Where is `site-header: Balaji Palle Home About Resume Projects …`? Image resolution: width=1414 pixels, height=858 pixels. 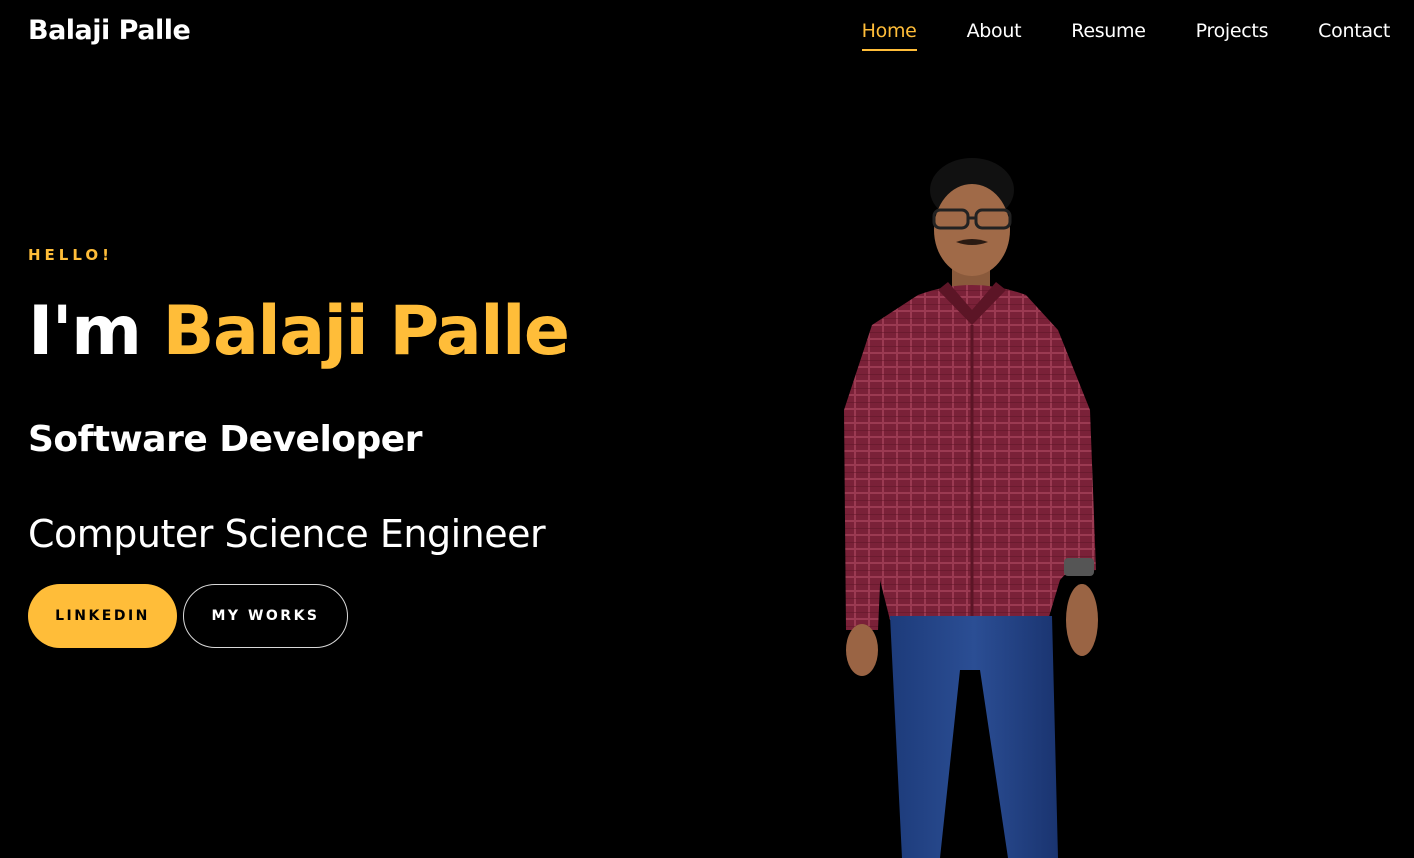 site-header: Balaji Palle Home About Resume Projects … is located at coordinates (707, 35).